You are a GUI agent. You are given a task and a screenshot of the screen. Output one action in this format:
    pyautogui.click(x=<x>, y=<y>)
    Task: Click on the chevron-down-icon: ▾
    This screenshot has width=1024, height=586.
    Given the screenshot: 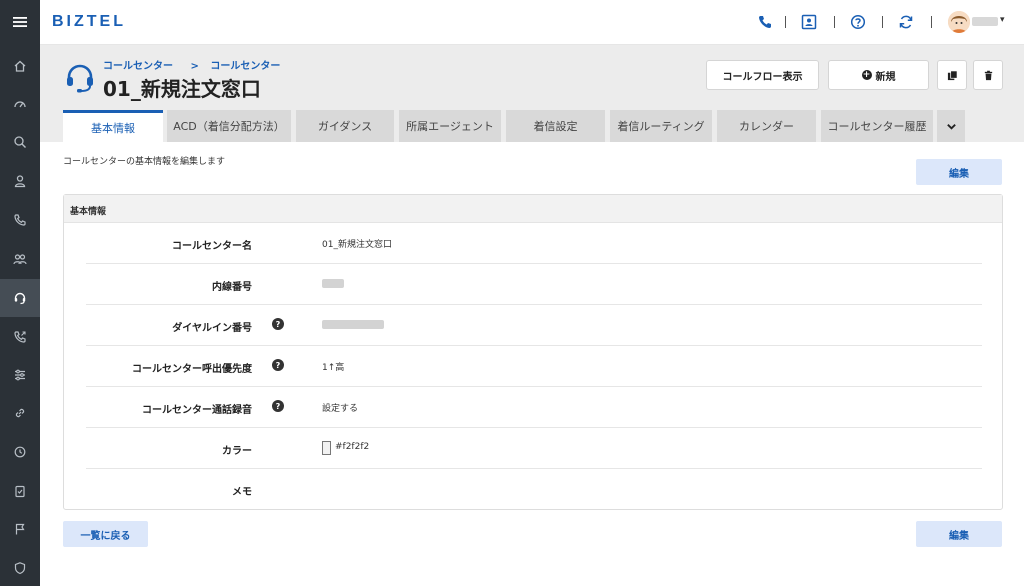 What is the action you would take?
    pyautogui.click(x=1002, y=20)
    